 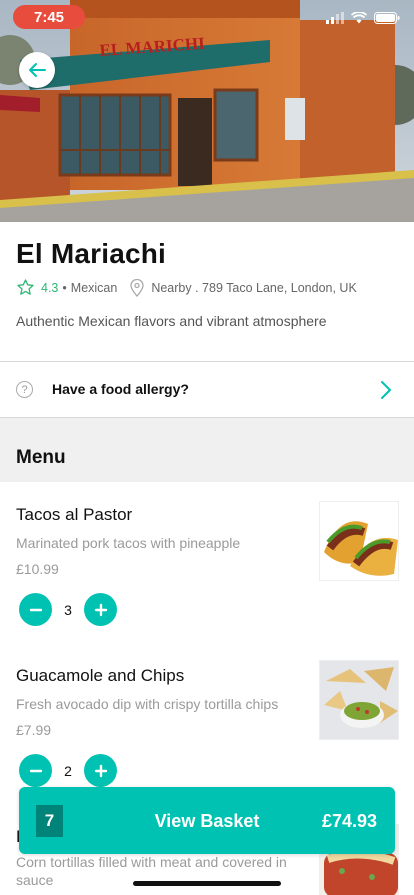 What do you see at coordinates (359, 18) in the screenshot?
I see `wifi-icon` at bounding box center [359, 18].